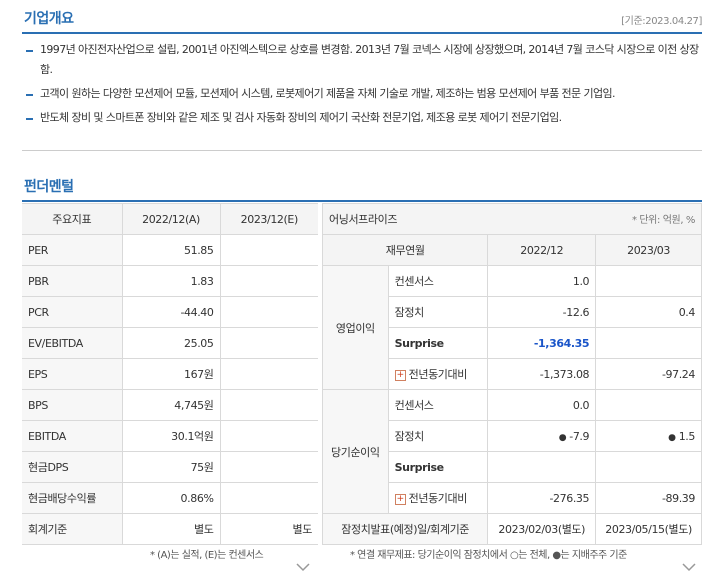  Describe the element at coordinates (363, 219) in the screenshot. I see `earnings-title: 어닝서프라이즈` at that location.